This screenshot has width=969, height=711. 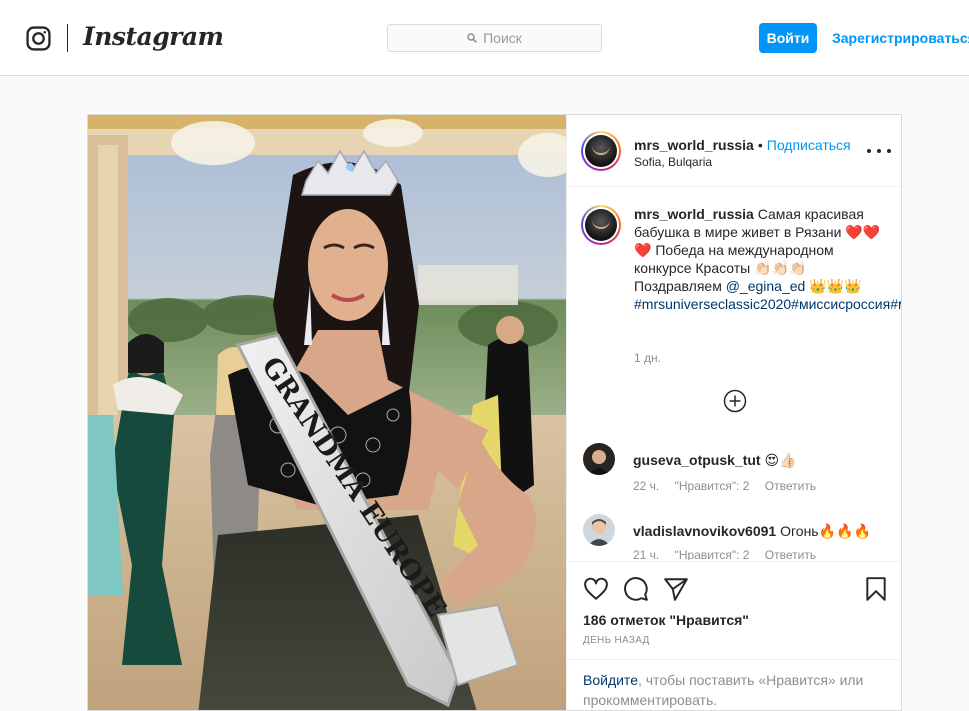 I want to click on heart-icon, so click(x=596, y=589).